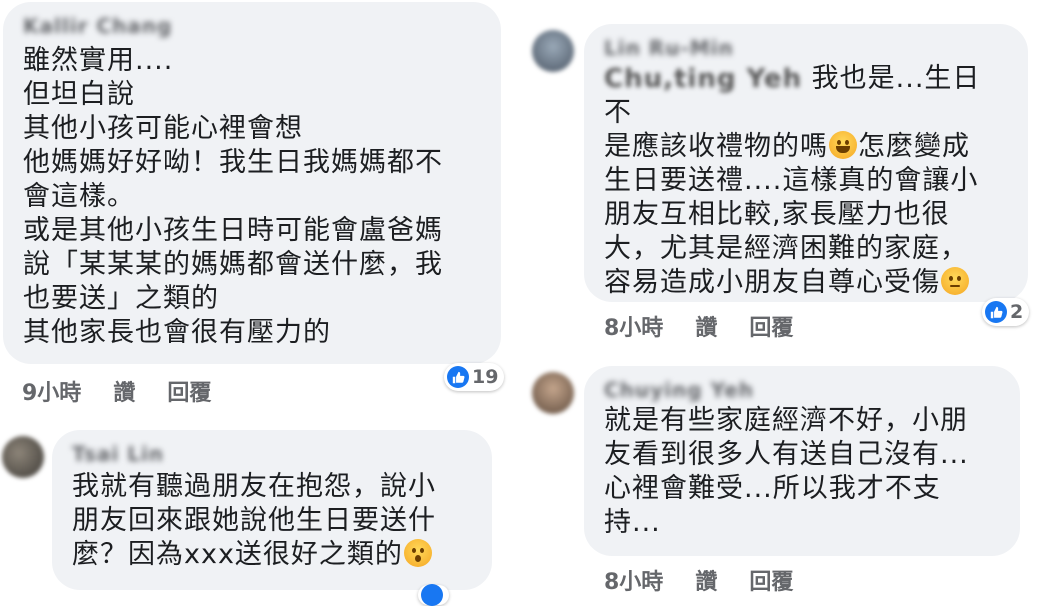 This screenshot has width=1060, height=606. I want to click on reaction-count: 2, so click(1006, 312).